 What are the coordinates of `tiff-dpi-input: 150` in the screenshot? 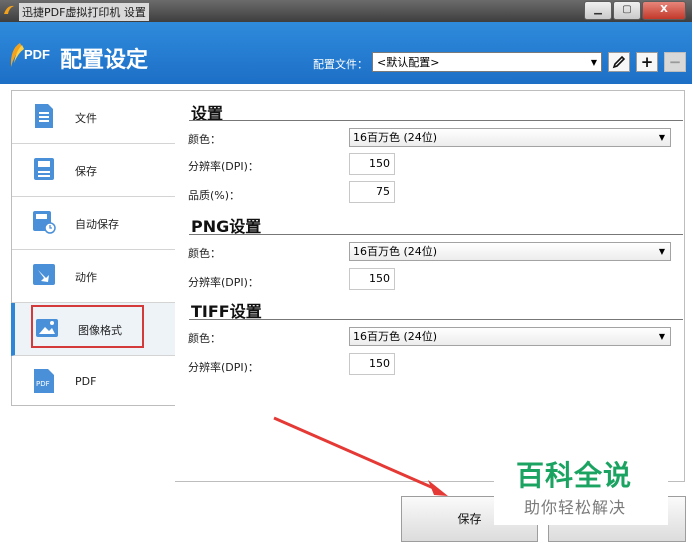 It's located at (372, 364).